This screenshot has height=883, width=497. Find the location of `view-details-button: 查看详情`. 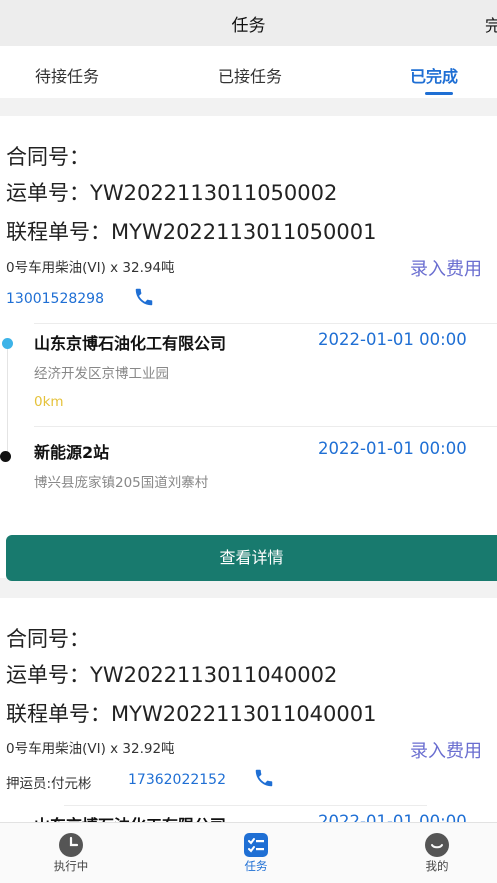

view-details-button: 查看详情 is located at coordinates (251, 558).